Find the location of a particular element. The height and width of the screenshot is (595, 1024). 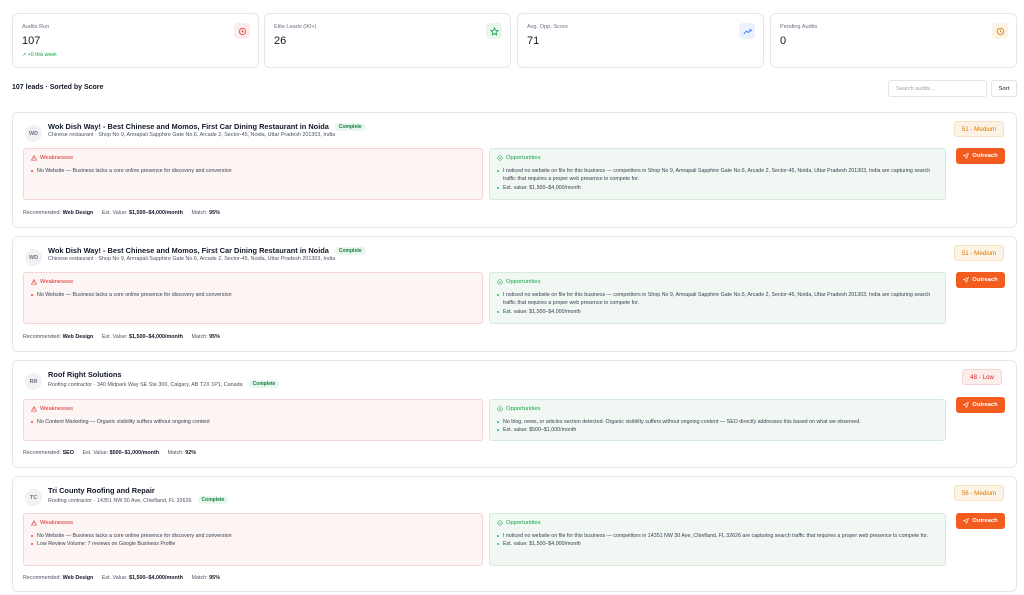

opportunities-heading: Opportunities is located at coordinates (717, 409).